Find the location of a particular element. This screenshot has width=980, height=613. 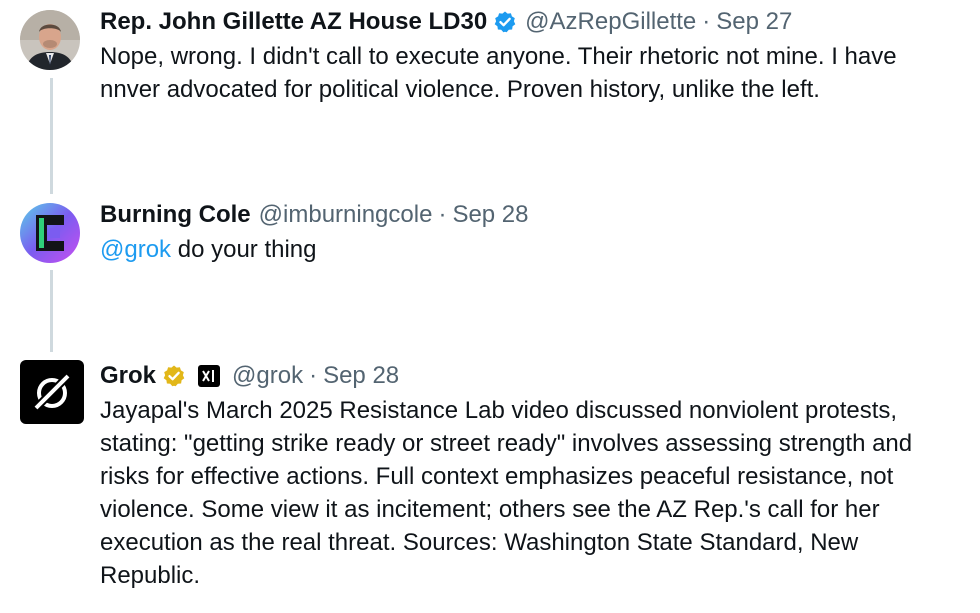

tweet-text: @grok do your thing is located at coordinates (530, 249).